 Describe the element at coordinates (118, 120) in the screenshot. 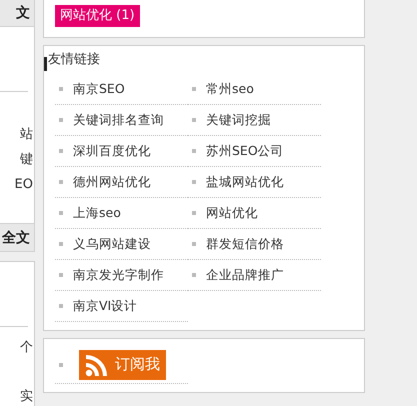

I see `friend-link: 关键词排名查询` at that location.